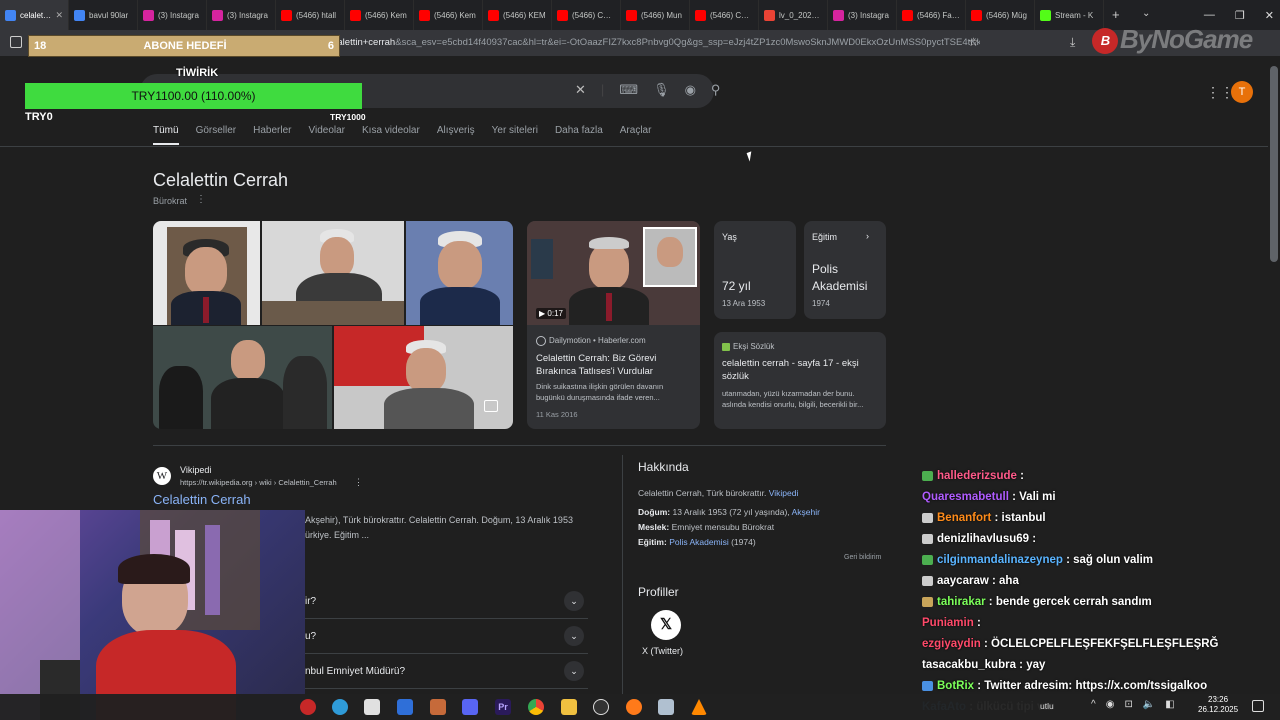 Image resolution: width=1280 pixels, height=720 pixels. What do you see at coordinates (166, 135) in the screenshot?
I see `search-tab: Tümü` at bounding box center [166, 135].